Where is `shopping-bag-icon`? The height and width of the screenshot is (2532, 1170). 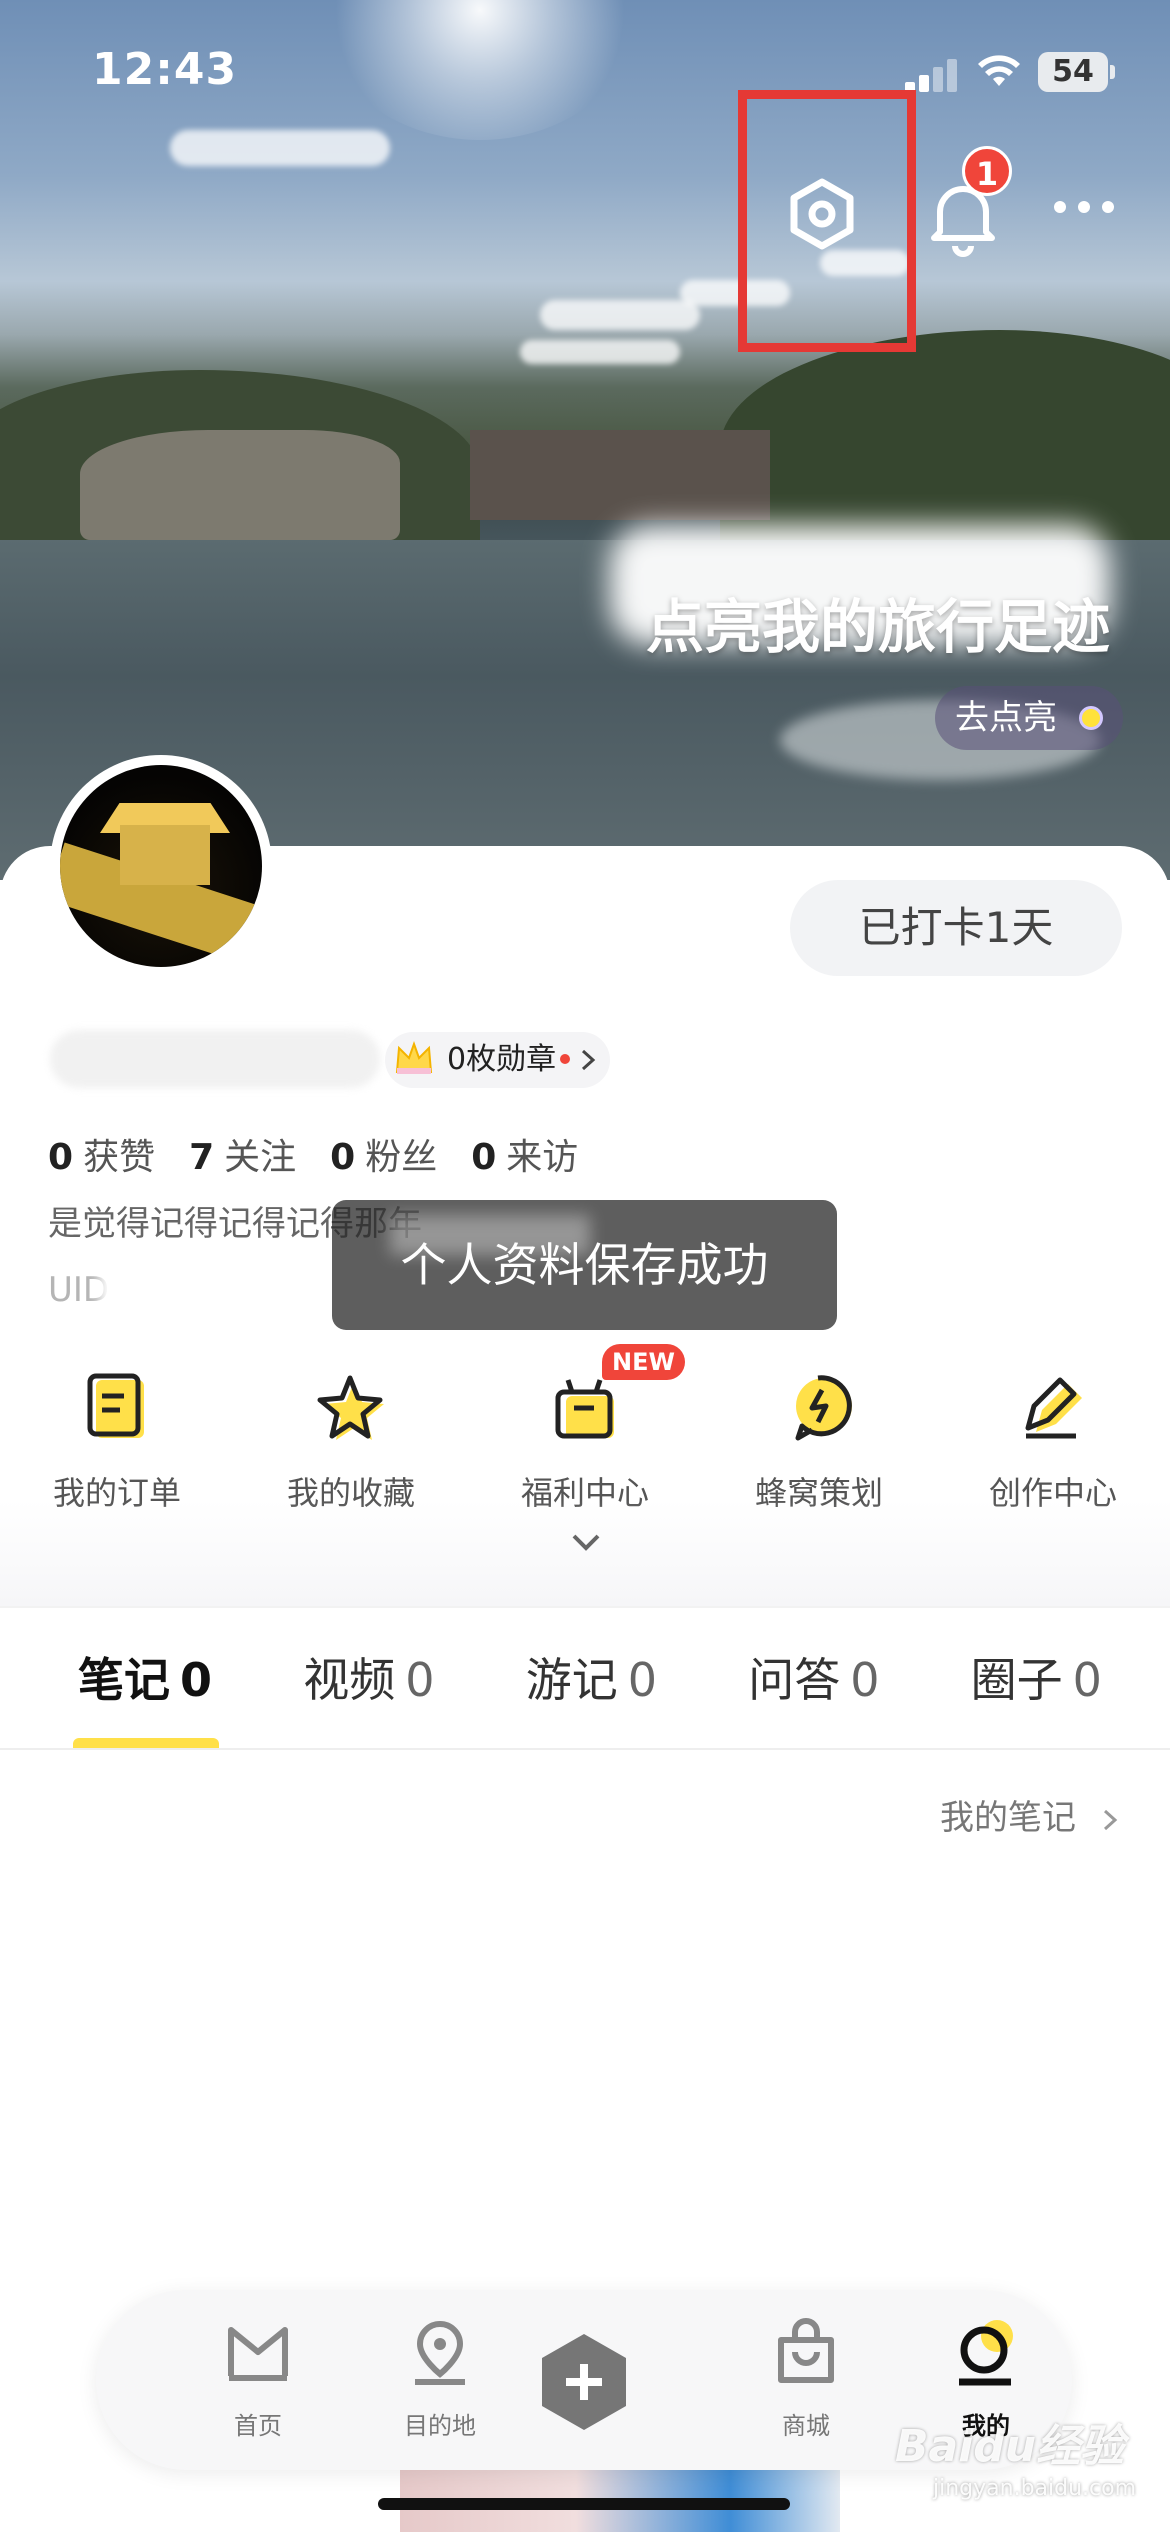
shopping-bag-icon is located at coordinates (806, 2350).